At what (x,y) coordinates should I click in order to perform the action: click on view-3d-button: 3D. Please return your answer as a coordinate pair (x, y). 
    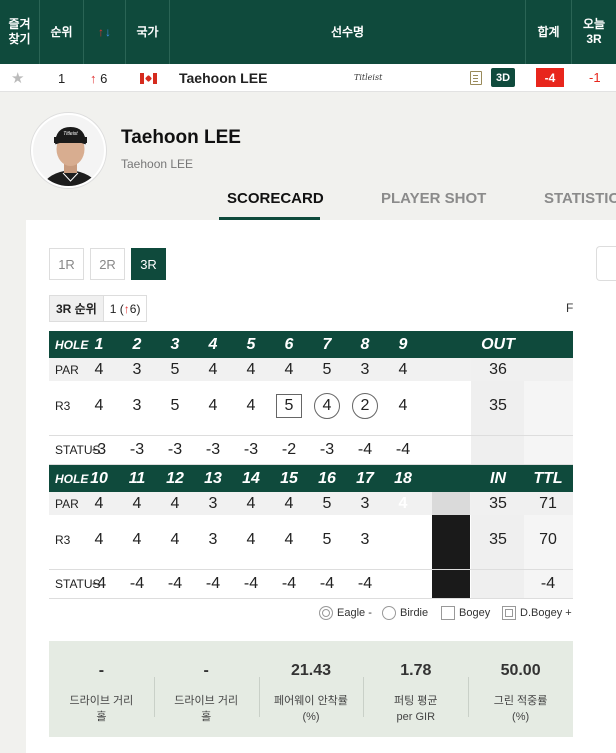
    Looking at the image, I should click on (503, 77).